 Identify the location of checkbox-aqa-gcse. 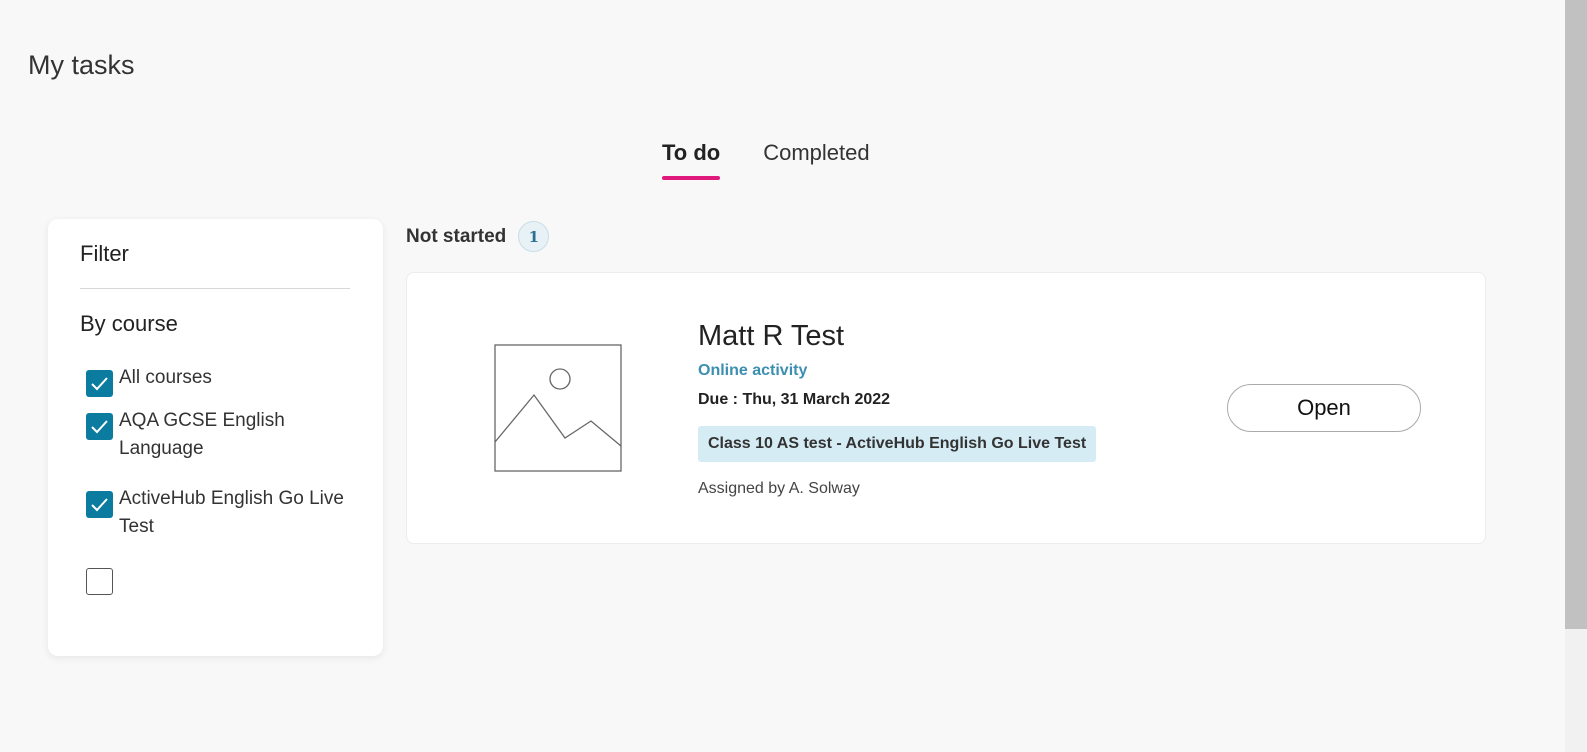
(99, 426).